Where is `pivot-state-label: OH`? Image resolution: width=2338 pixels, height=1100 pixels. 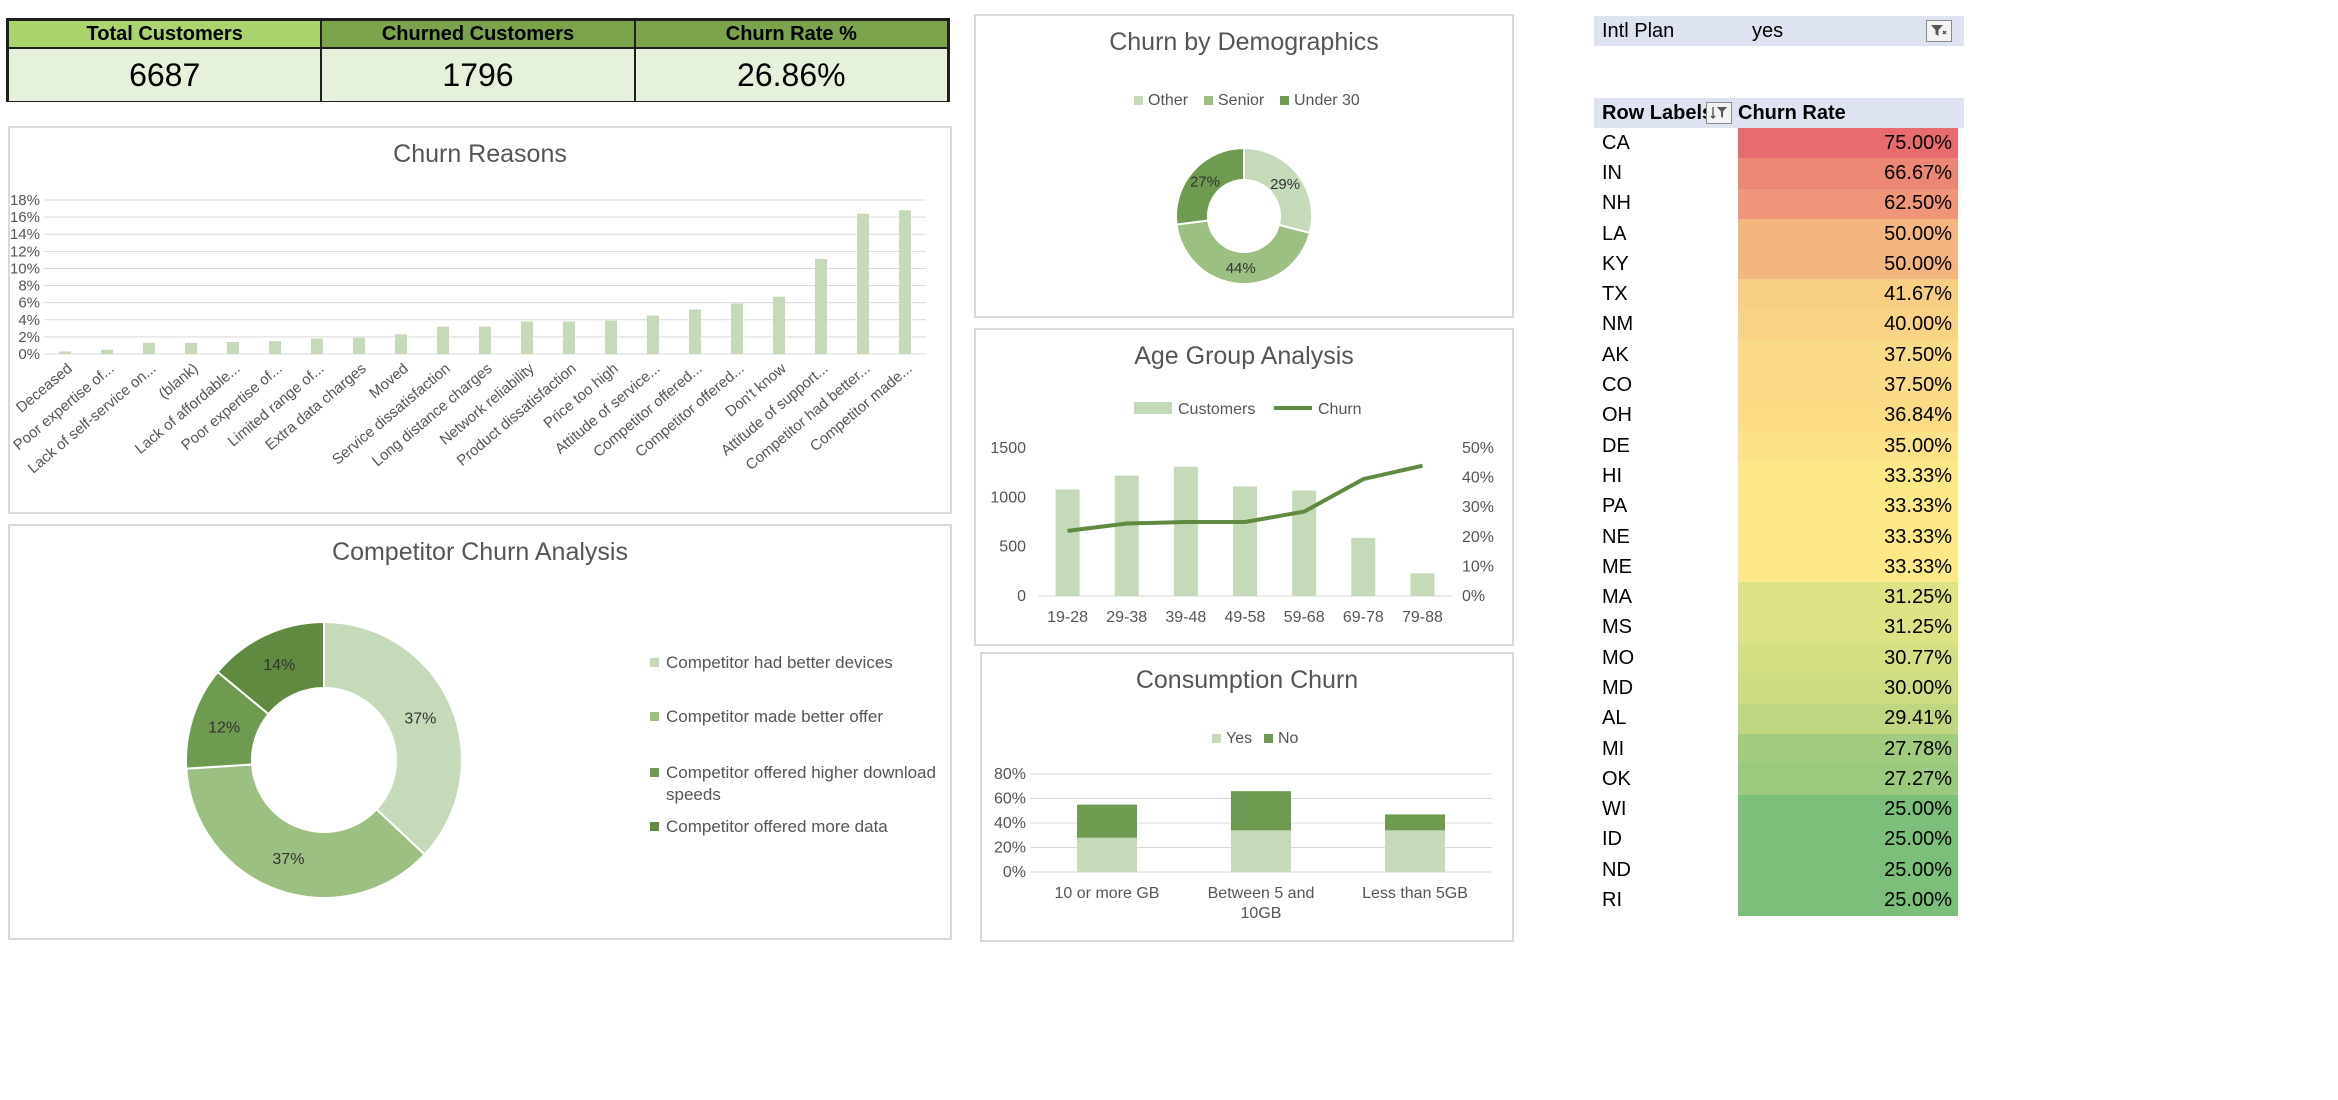 pivot-state-label: OH is located at coordinates (1666, 416).